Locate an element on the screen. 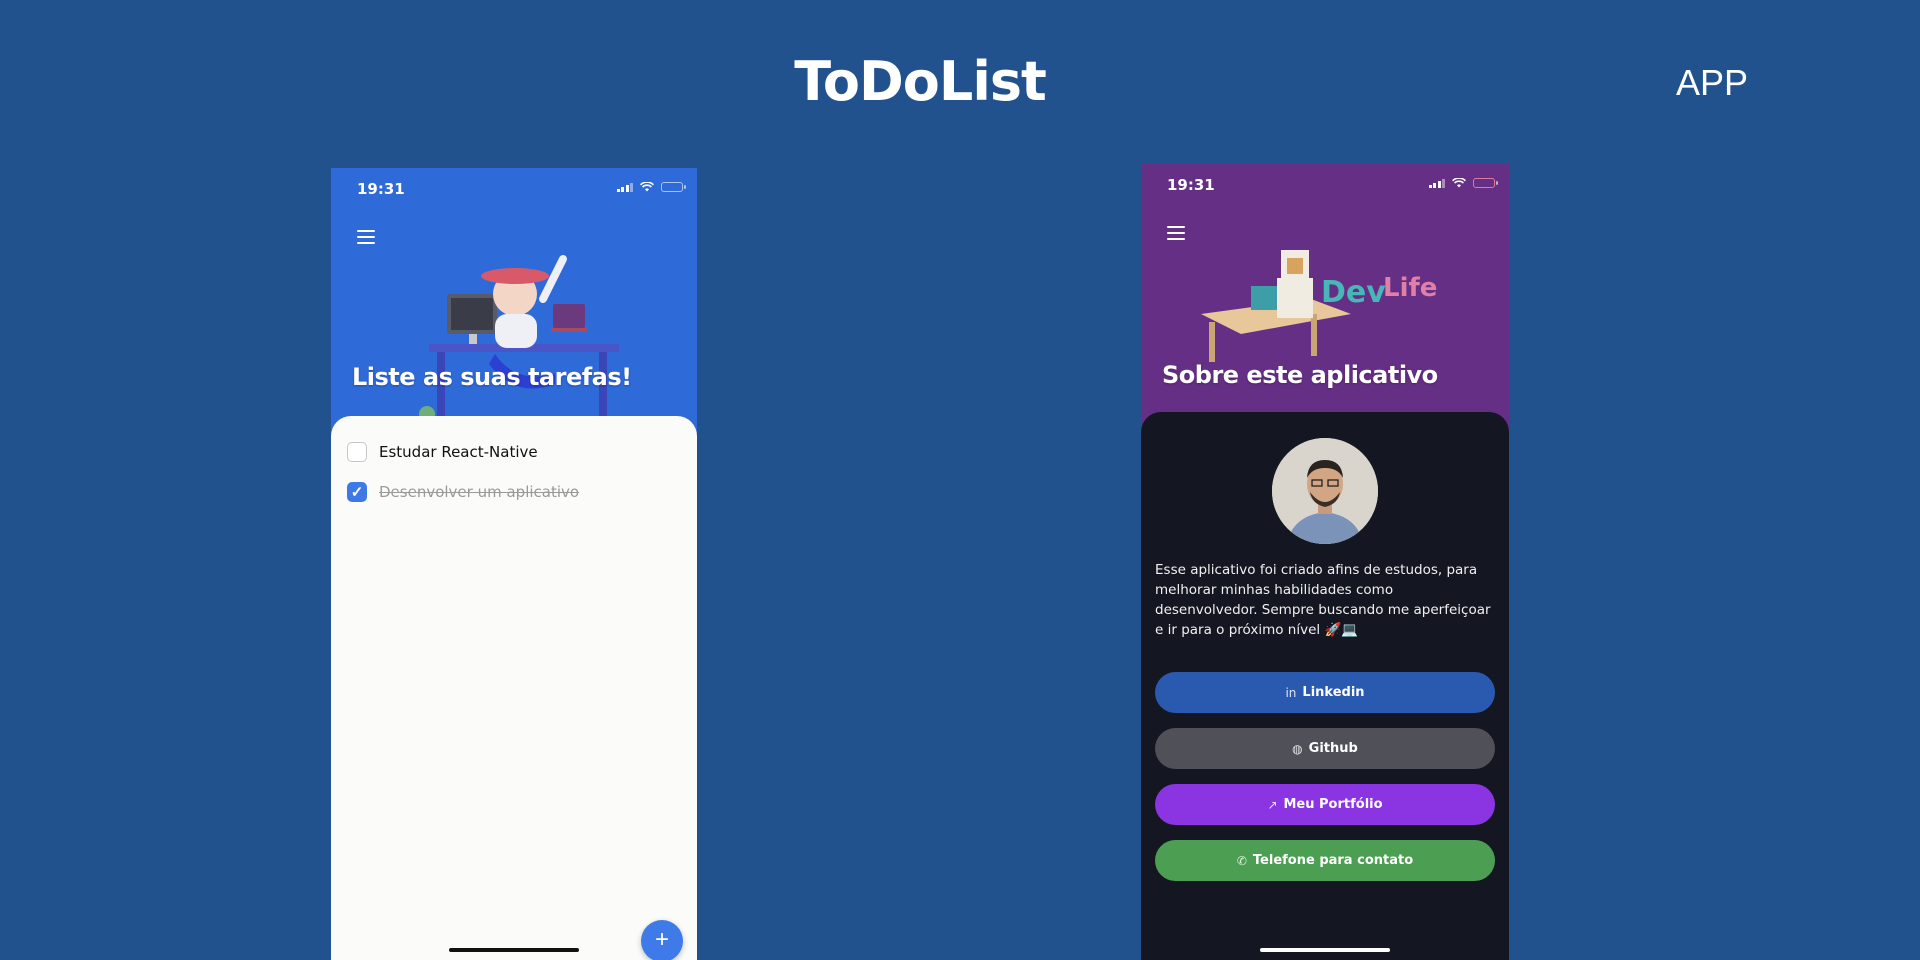  button-label: Github is located at coordinates (1333, 748).